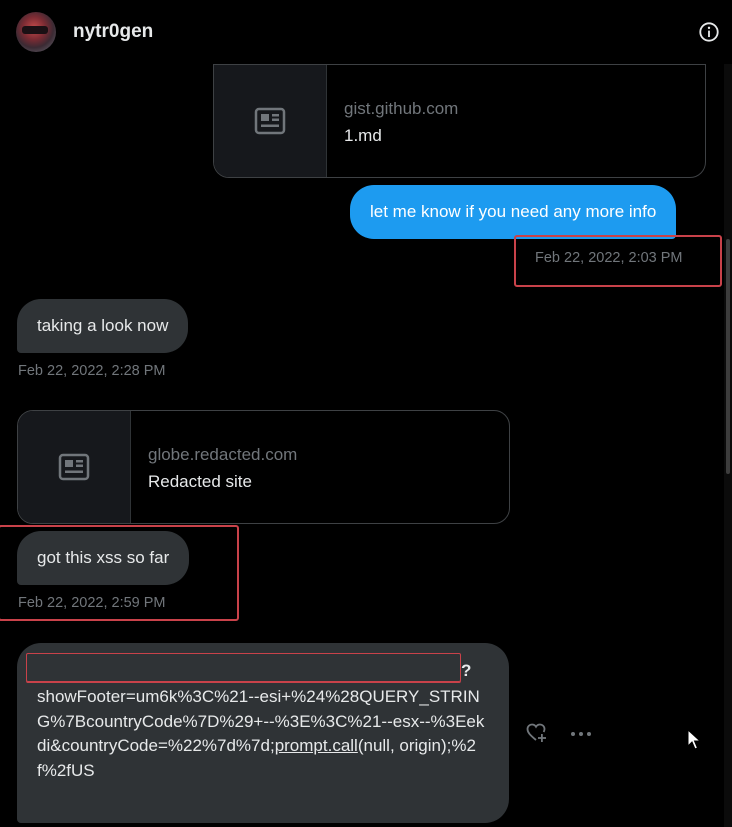 The height and width of the screenshot is (827, 732). What do you see at coordinates (366, 32) in the screenshot?
I see `conversation-header: nytr0gen` at bounding box center [366, 32].